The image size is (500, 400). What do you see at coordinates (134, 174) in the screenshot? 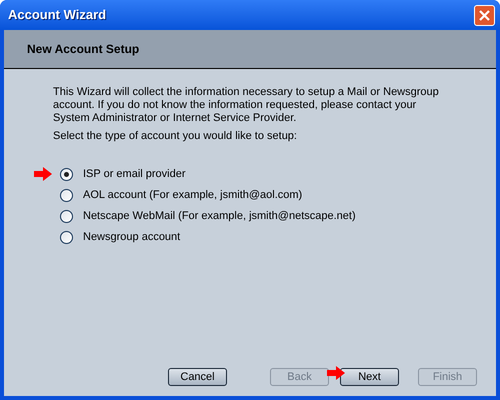
I see `option-label: ISP or email provider` at bounding box center [134, 174].